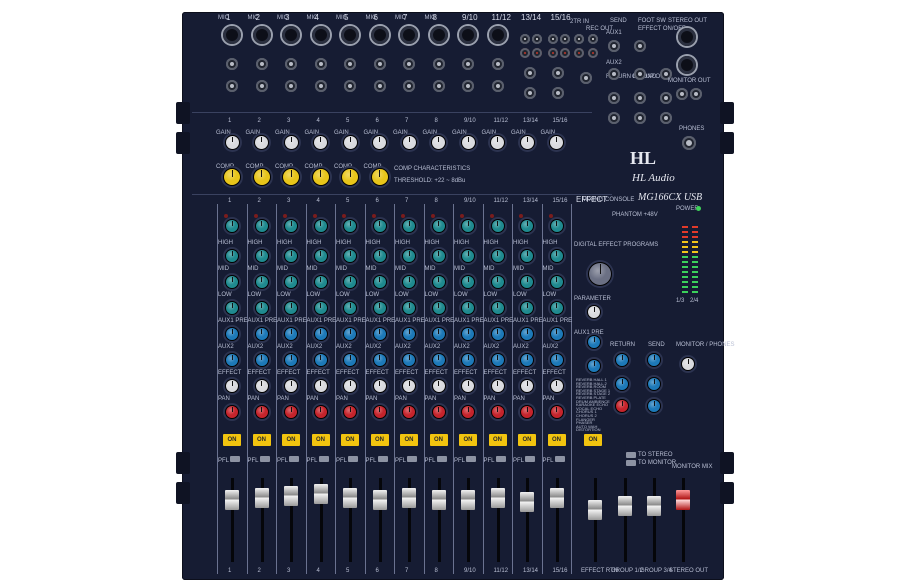 This screenshot has height=585, width=910. I want to click on effect-on-button: ON, so click(593, 440).